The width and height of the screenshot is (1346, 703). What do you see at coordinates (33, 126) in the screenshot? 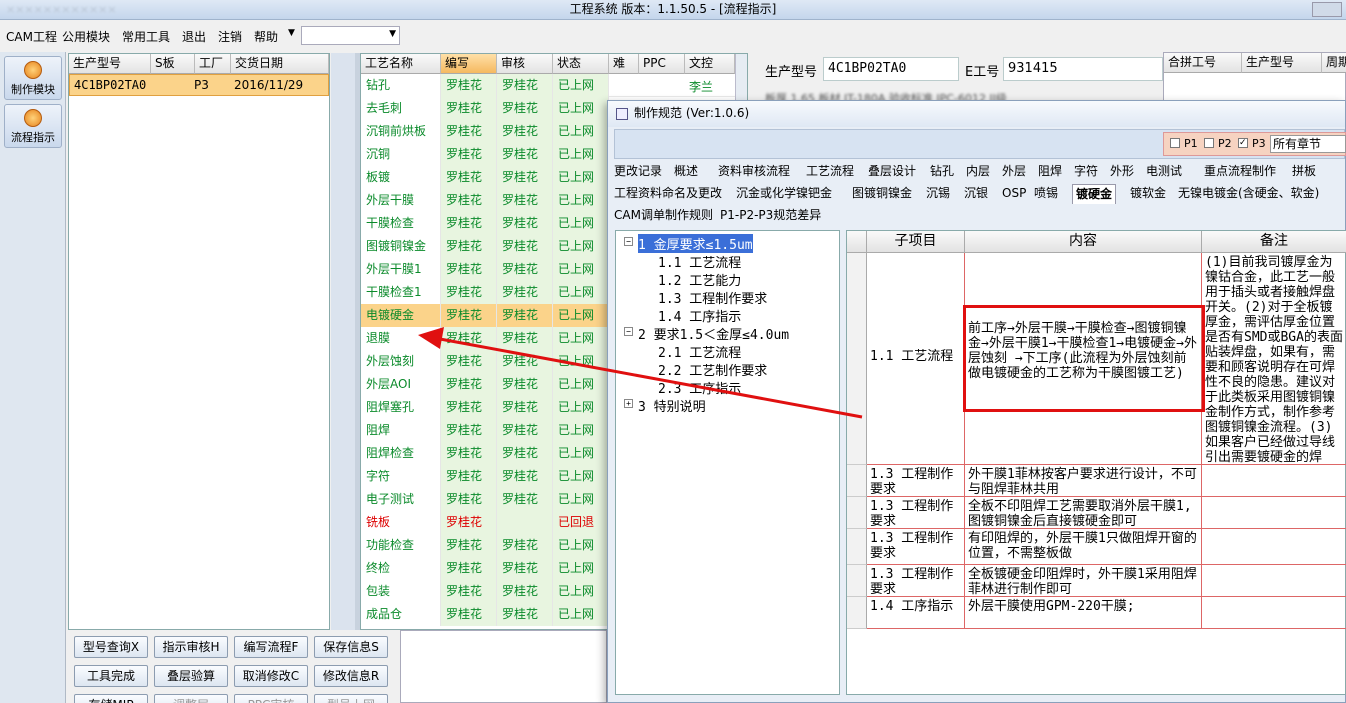
I see `flow-button: 流程指示` at bounding box center [33, 126].